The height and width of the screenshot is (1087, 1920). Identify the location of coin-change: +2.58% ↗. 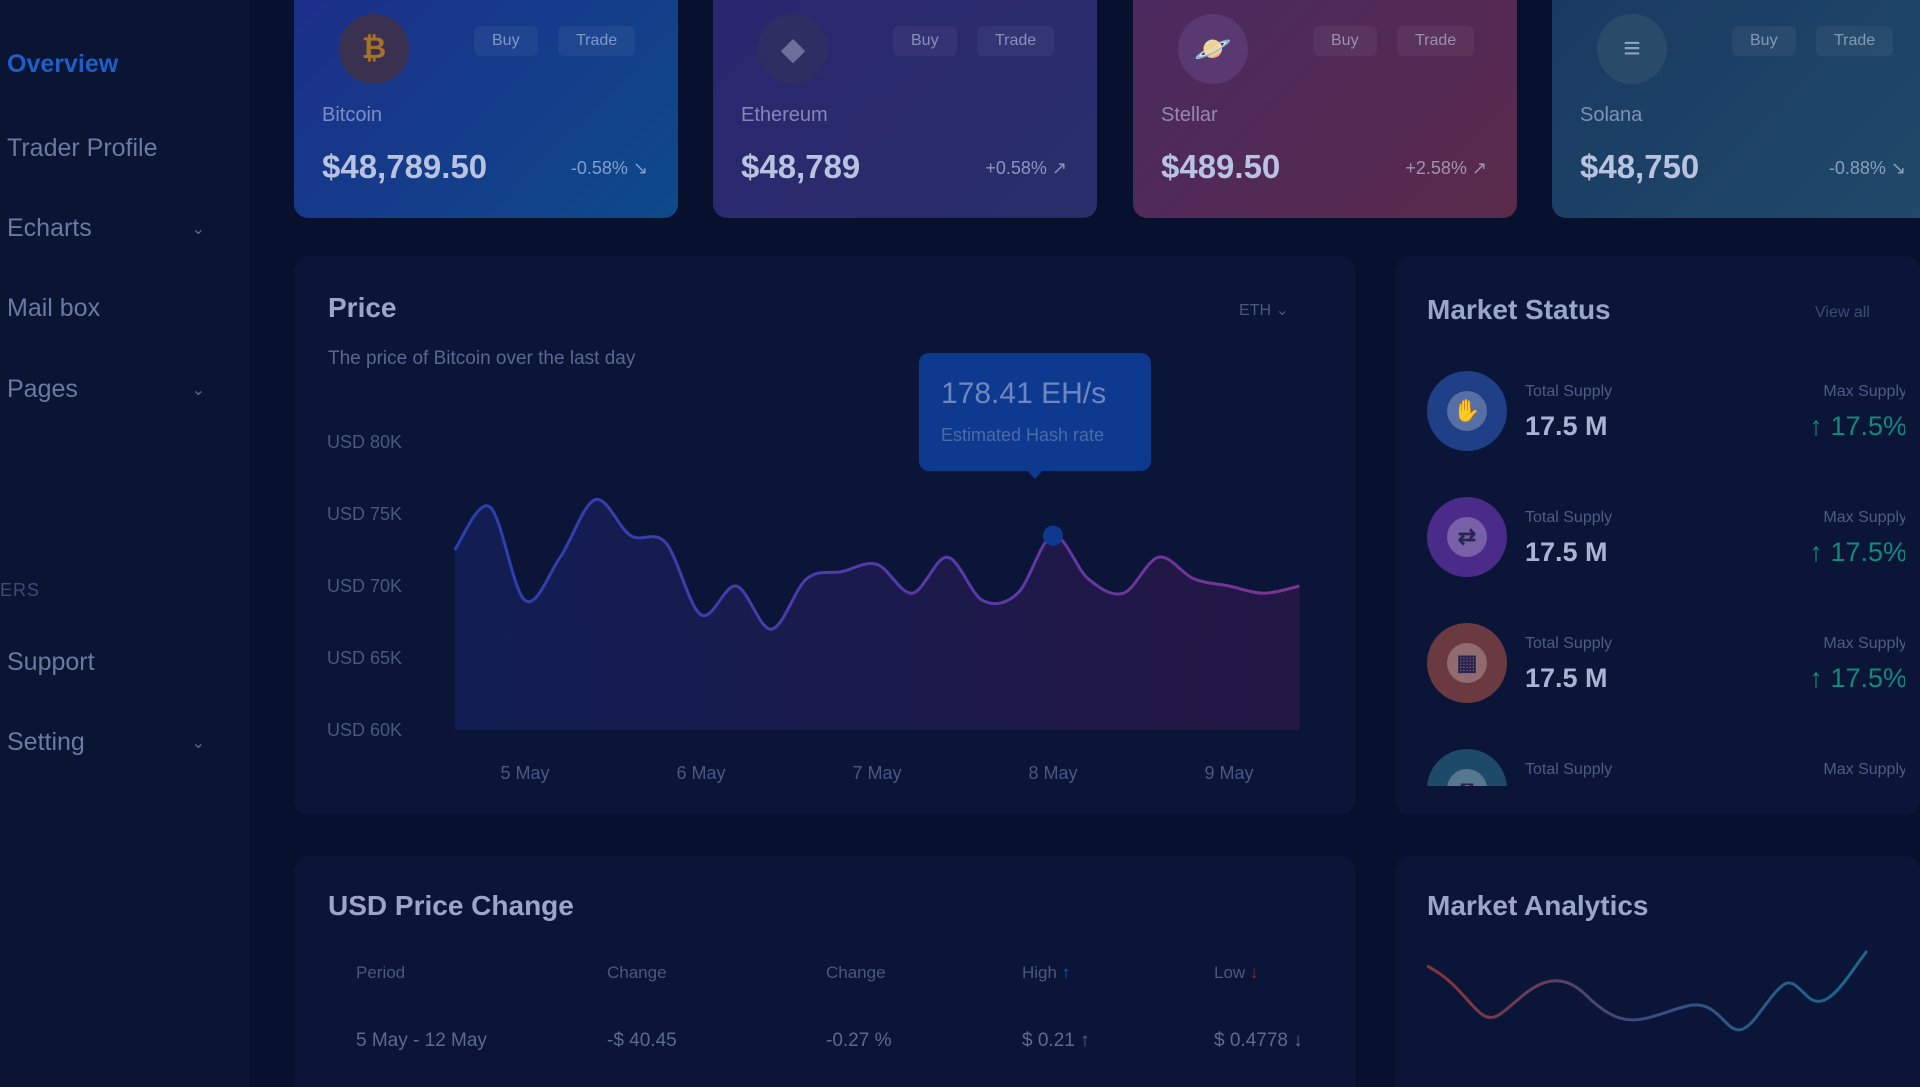
(1446, 168).